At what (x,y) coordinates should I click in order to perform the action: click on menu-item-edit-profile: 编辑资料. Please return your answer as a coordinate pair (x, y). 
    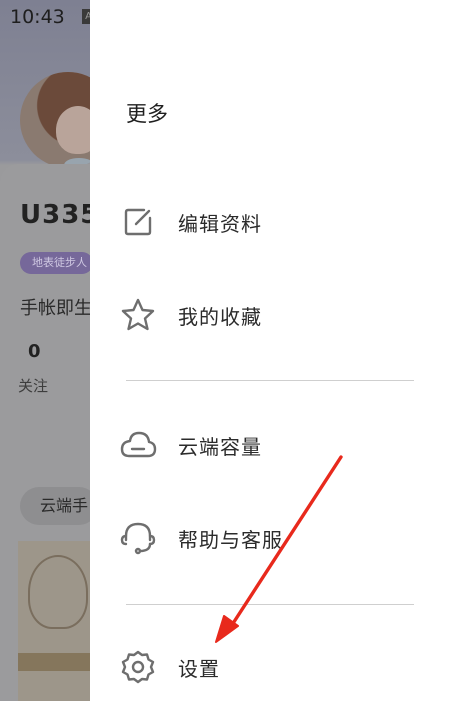
    Looking at the image, I should click on (268, 222).